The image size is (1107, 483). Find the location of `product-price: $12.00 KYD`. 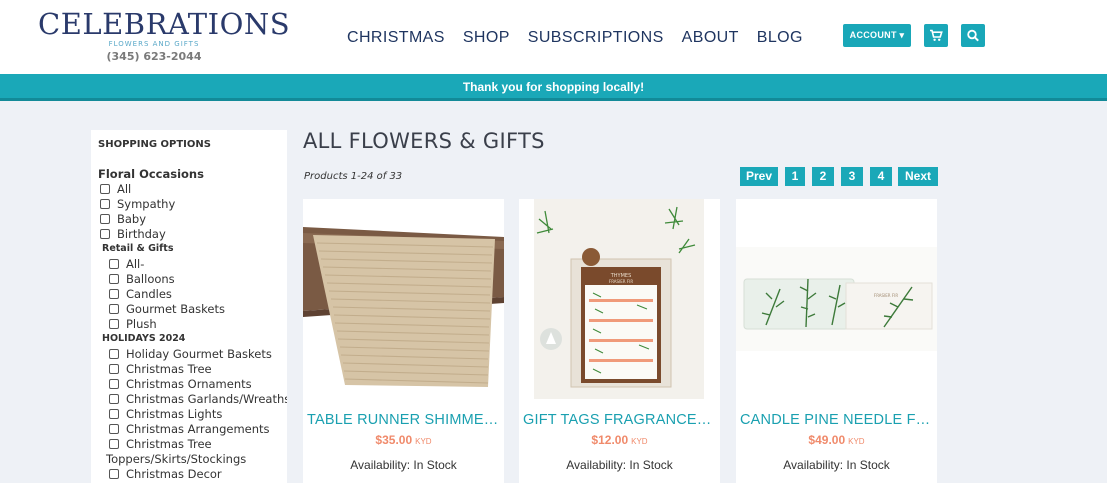

product-price: $12.00 KYD is located at coordinates (619, 440).